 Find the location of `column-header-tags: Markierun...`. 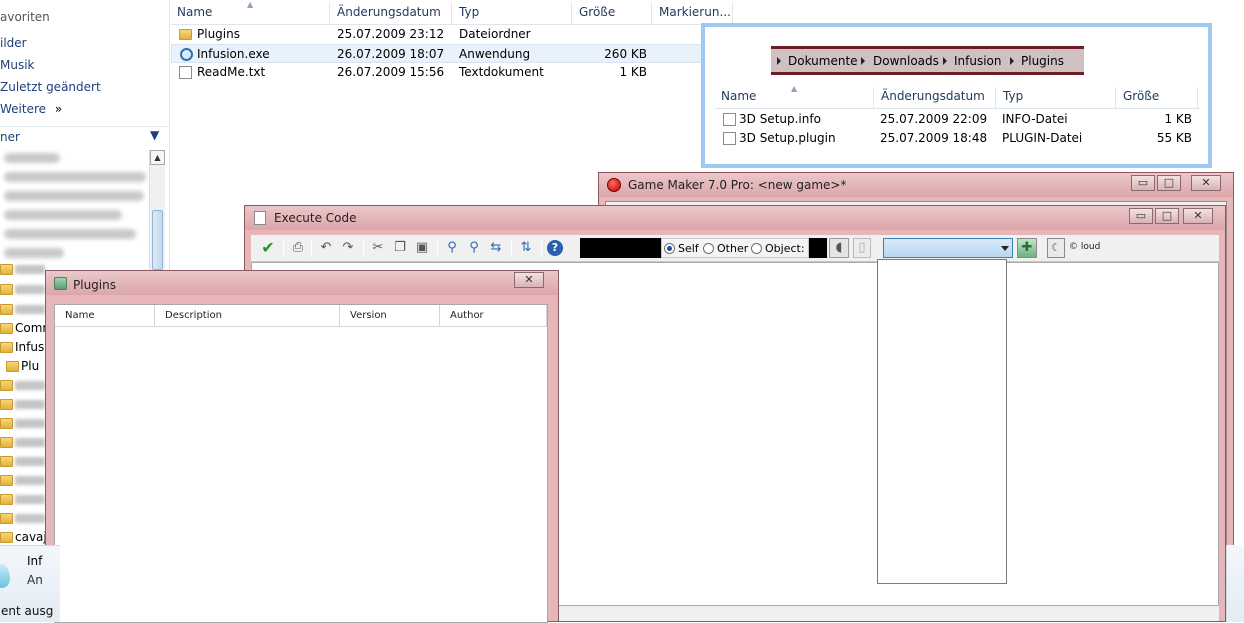

column-header-tags: Markierun... is located at coordinates (693, 13).